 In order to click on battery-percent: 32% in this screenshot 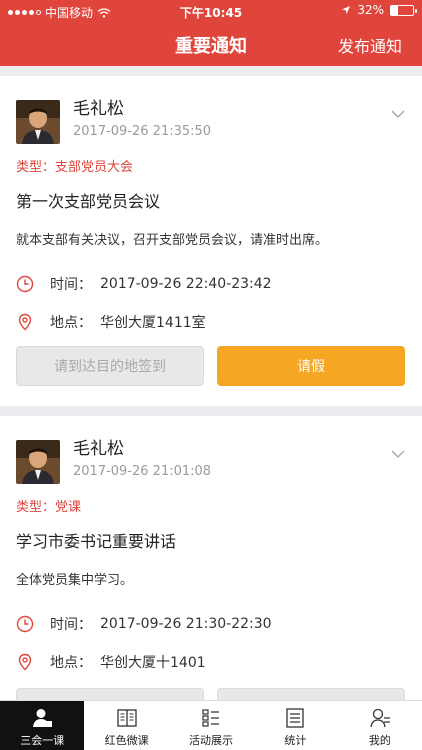, I will do `click(370, 10)`.